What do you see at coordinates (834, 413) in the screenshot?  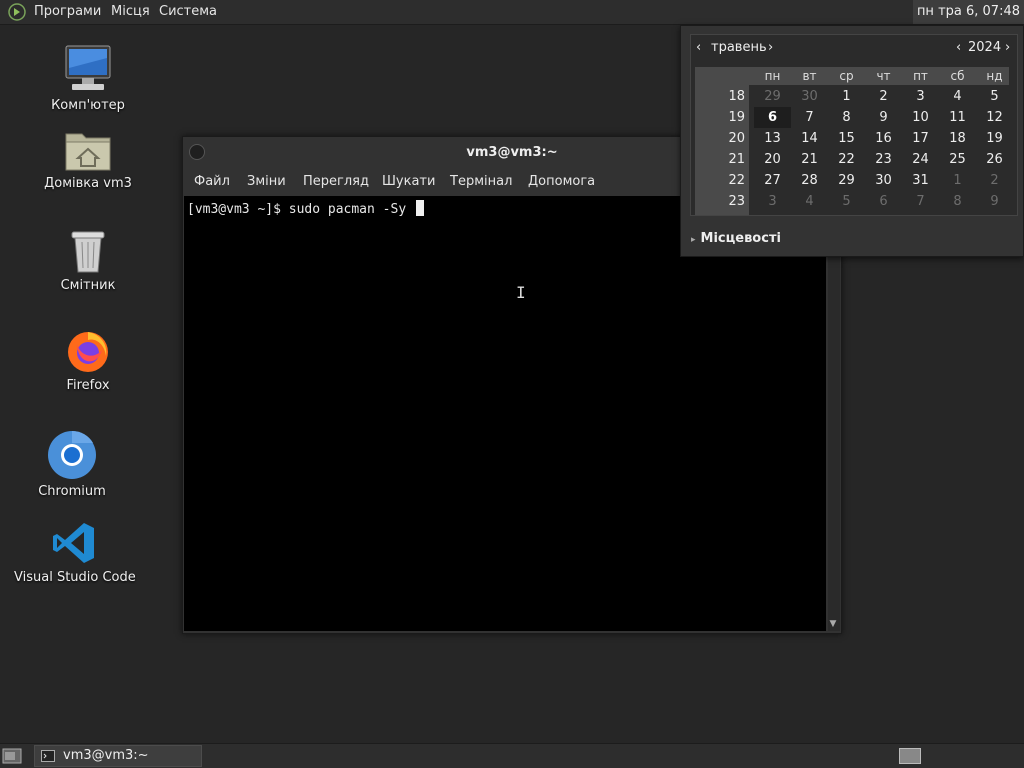 I see `scrollbar: ▼` at bounding box center [834, 413].